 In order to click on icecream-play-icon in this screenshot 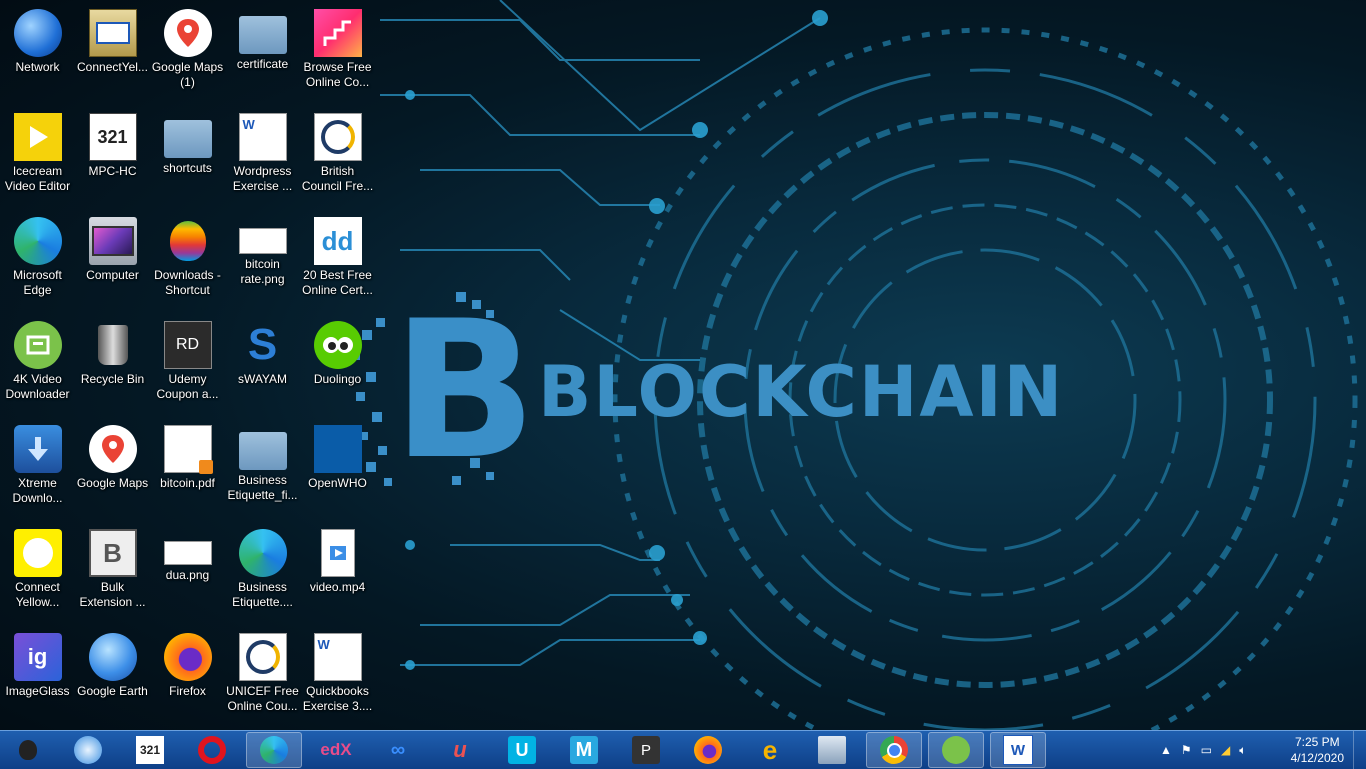, I will do `click(37, 137)`.